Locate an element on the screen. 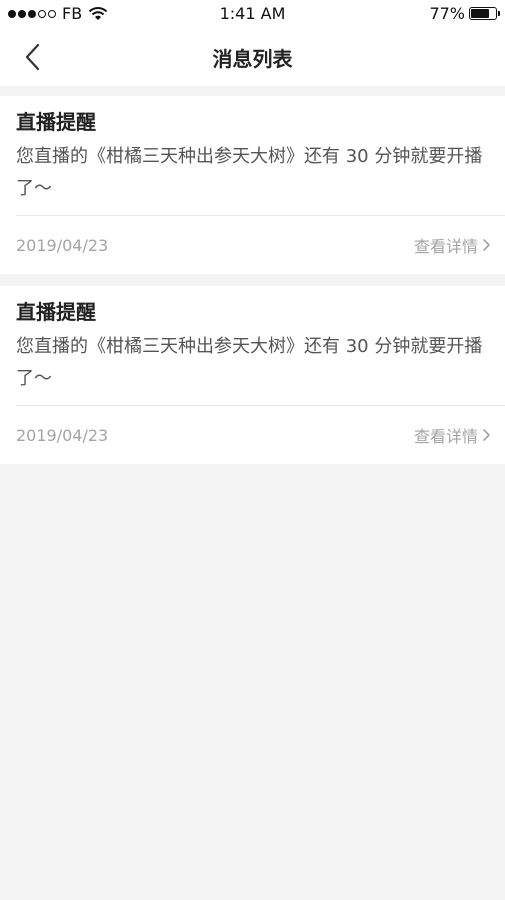 The width and height of the screenshot is (505, 900). battery-fill is located at coordinates (480, 13).